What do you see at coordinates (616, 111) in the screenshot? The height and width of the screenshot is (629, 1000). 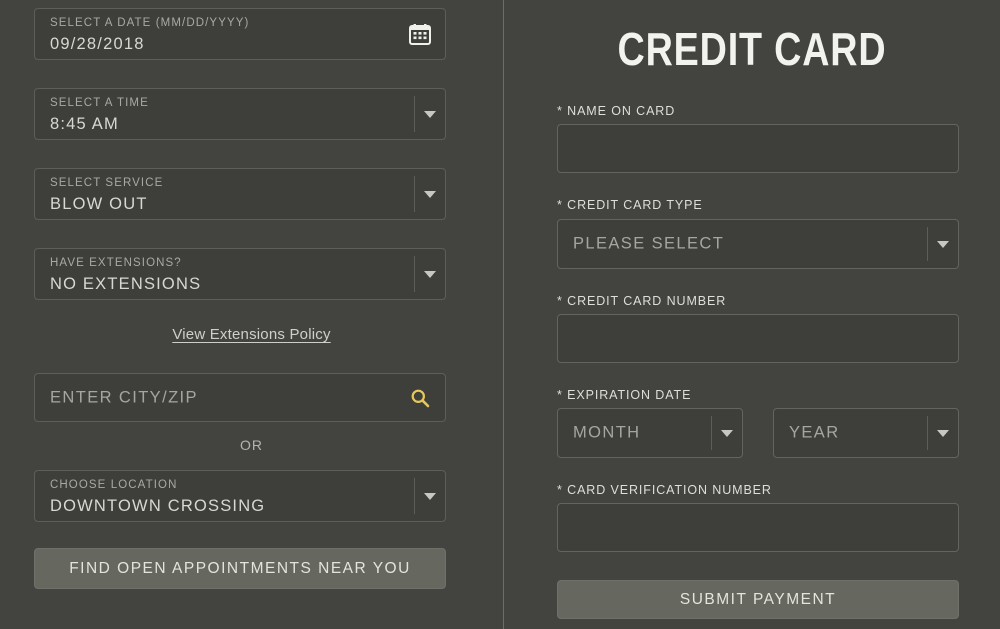 I see `name-on-card-label: * NAME ON CARD` at bounding box center [616, 111].